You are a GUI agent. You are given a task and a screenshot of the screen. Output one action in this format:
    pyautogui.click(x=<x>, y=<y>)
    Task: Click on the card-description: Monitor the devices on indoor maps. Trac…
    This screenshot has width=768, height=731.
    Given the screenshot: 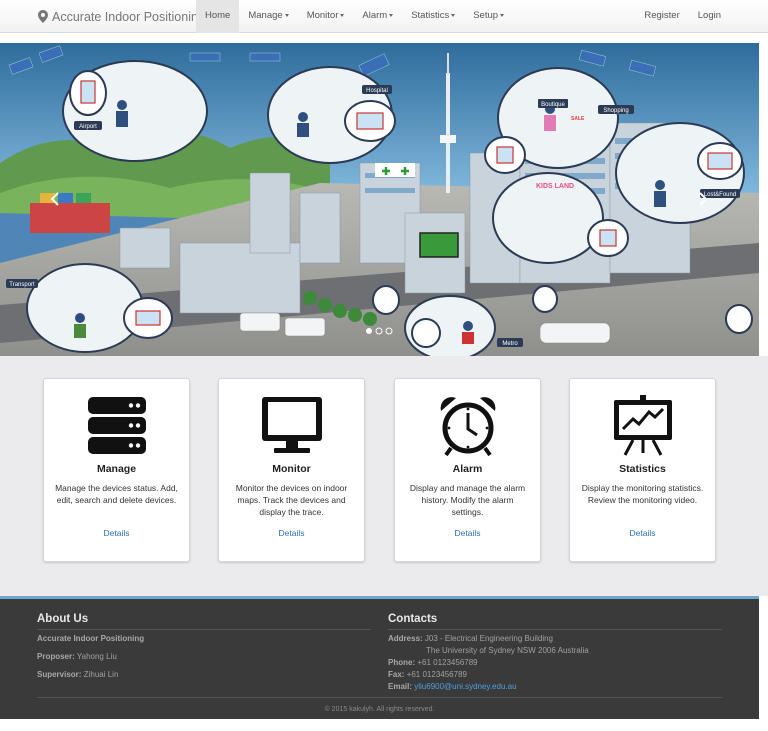 What is the action you would take?
    pyautogui.click(x=291, y=500)
    